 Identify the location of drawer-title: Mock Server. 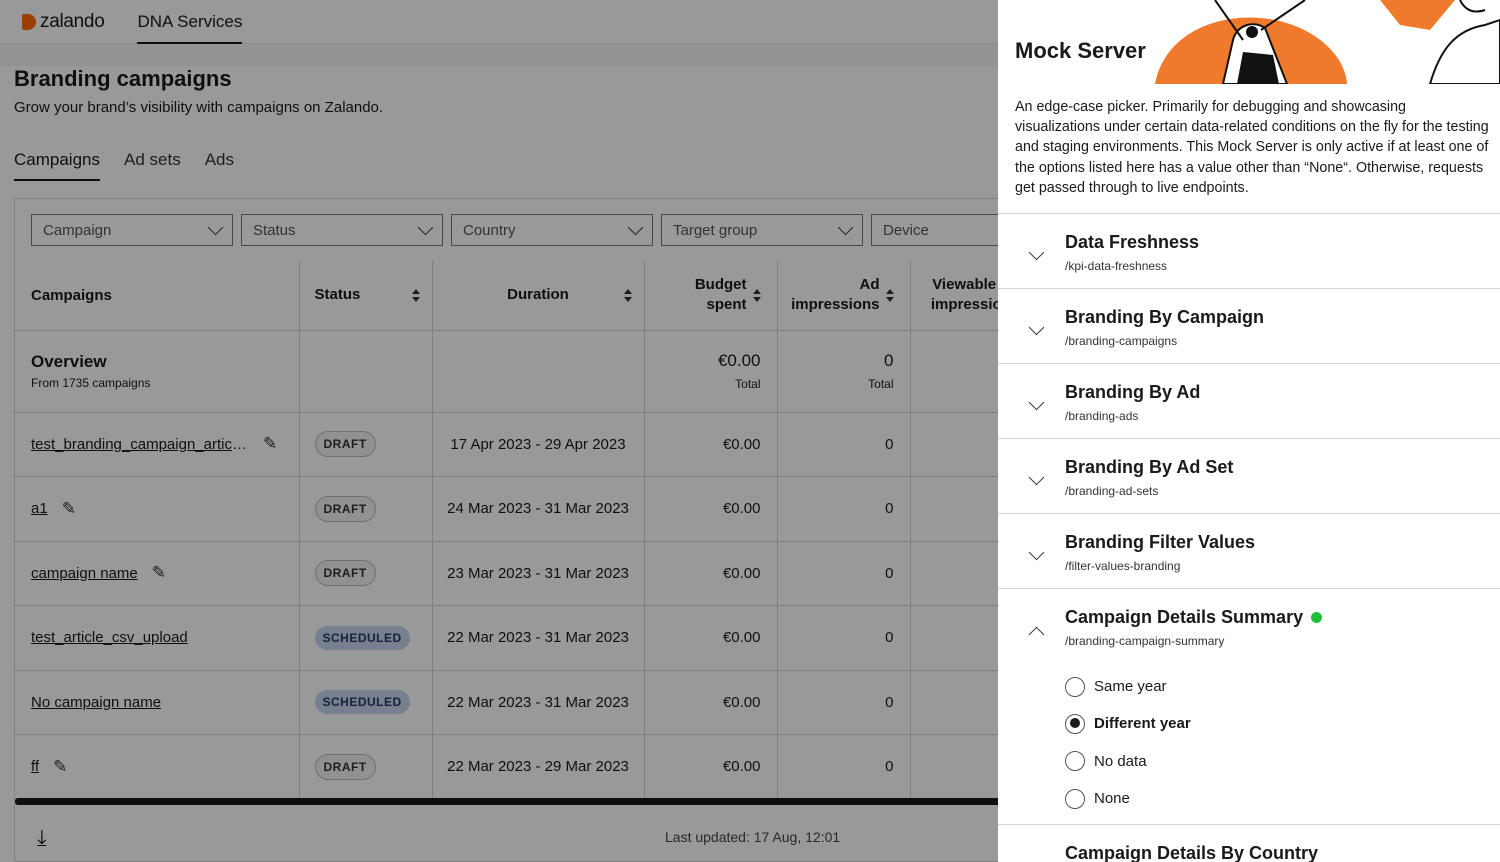
(1080, 50).